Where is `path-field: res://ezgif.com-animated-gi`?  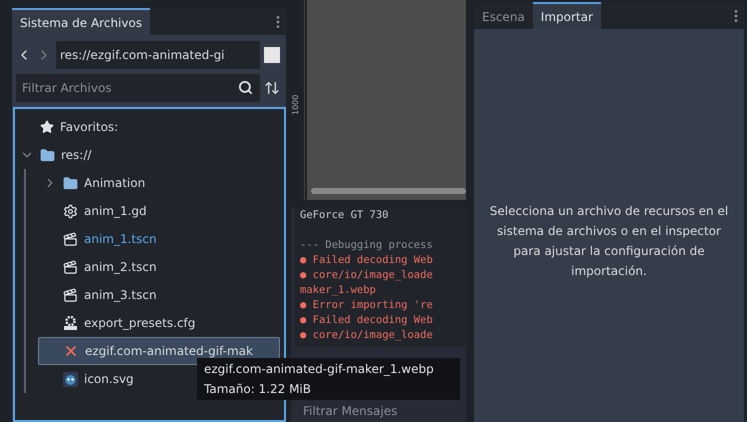 path-field: res://ezgif.com-animated-gi is located at coordinates (158, 55).